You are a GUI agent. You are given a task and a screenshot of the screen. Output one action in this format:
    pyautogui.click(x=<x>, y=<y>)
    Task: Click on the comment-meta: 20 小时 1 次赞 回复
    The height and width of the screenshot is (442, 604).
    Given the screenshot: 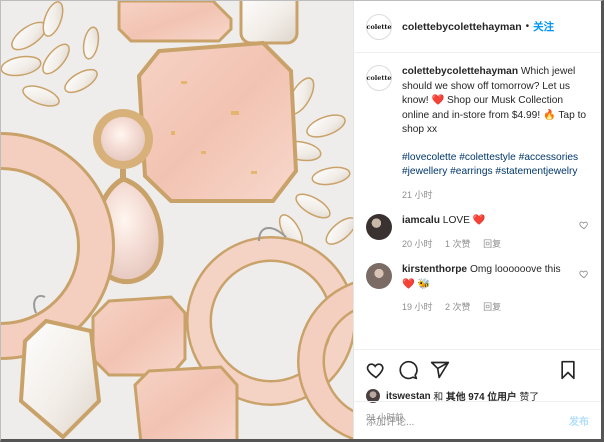 What is the action you would take?
    pyautogui.click(x=487, y=244)
    